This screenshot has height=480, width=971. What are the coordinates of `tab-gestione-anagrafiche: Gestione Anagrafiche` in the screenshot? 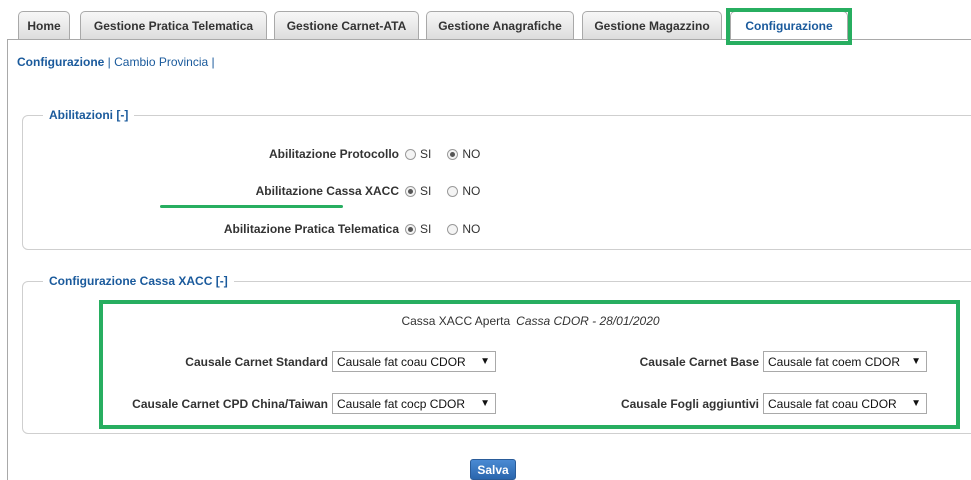 It's located at (500, 25).